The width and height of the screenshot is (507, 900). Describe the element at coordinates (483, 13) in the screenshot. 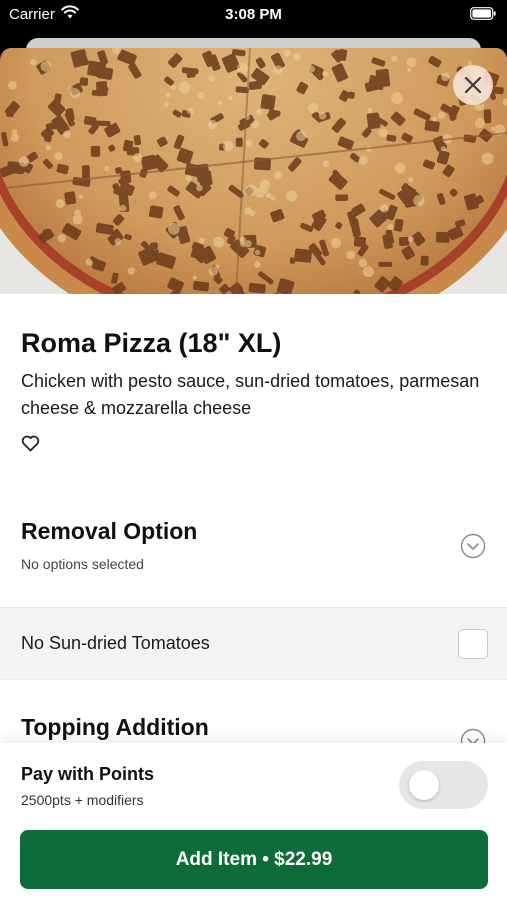

I see `battery-icon` at that location.